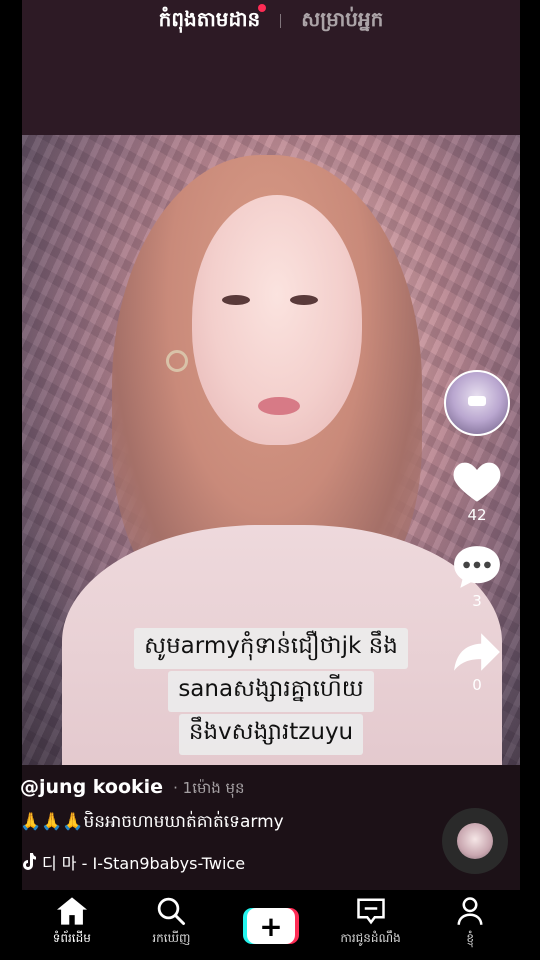  Describe the element at coordinates (177, 361) in the screenshot. I see `video-subject-earring` at that location.